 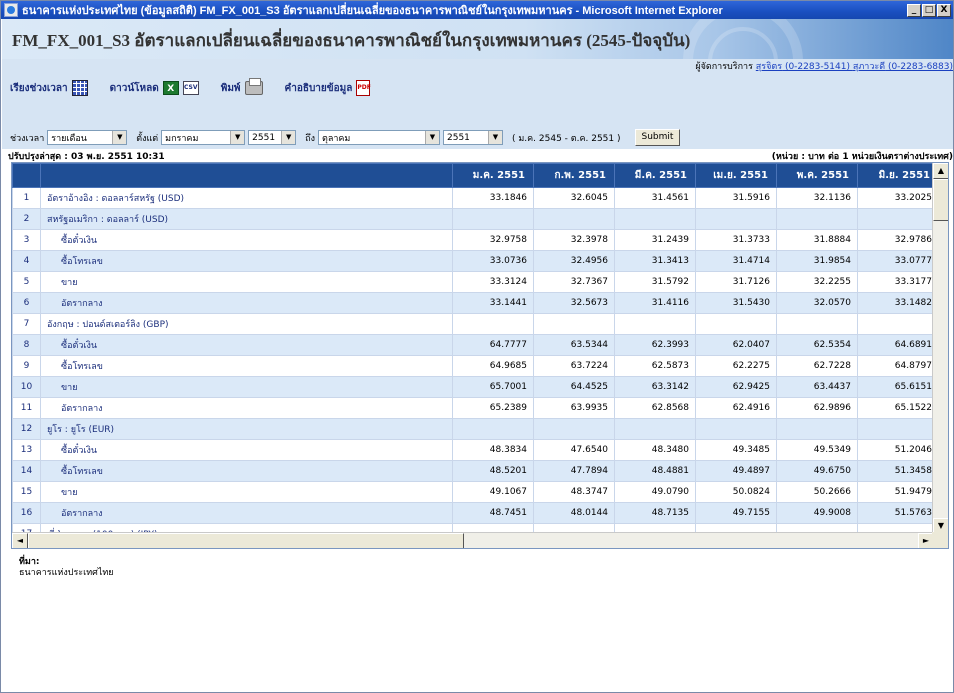 I want to click on rate-cell: 51.9479, so click(x=898, y=492).